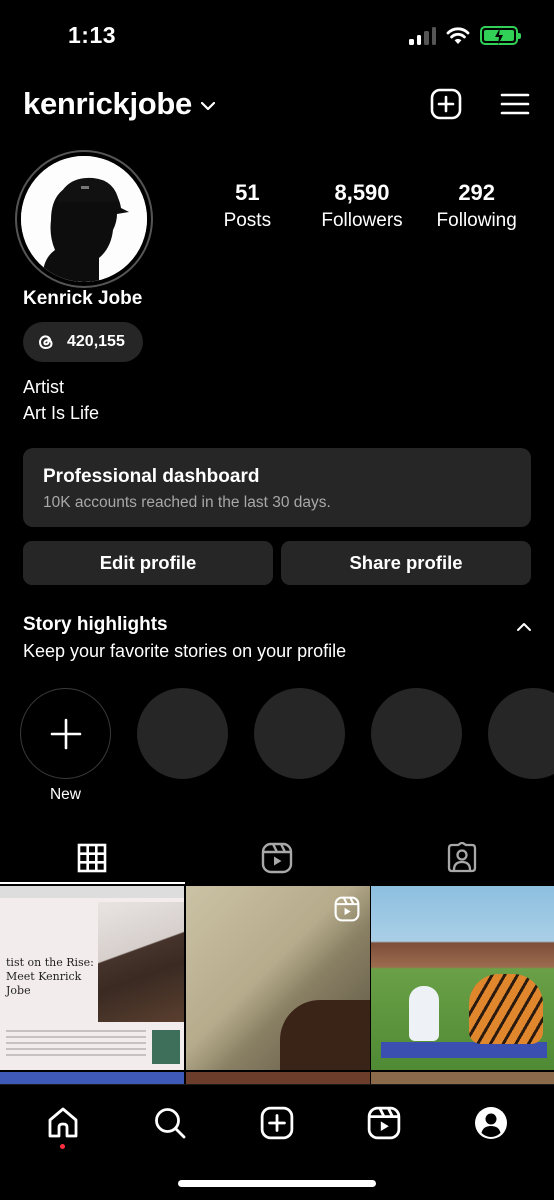  I want to click on article-callout, so click(166, 1047).